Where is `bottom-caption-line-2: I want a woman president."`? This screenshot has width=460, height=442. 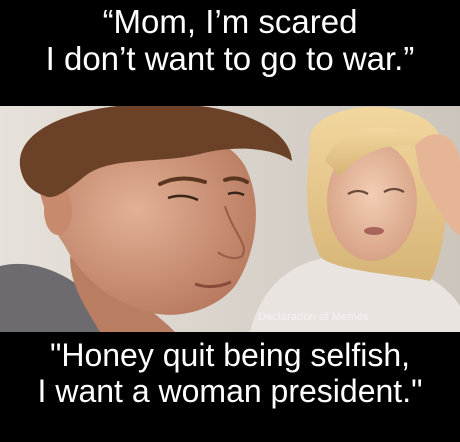
bottom-caption-line-2: I want a woman president." is located at coordinates (230, 390).